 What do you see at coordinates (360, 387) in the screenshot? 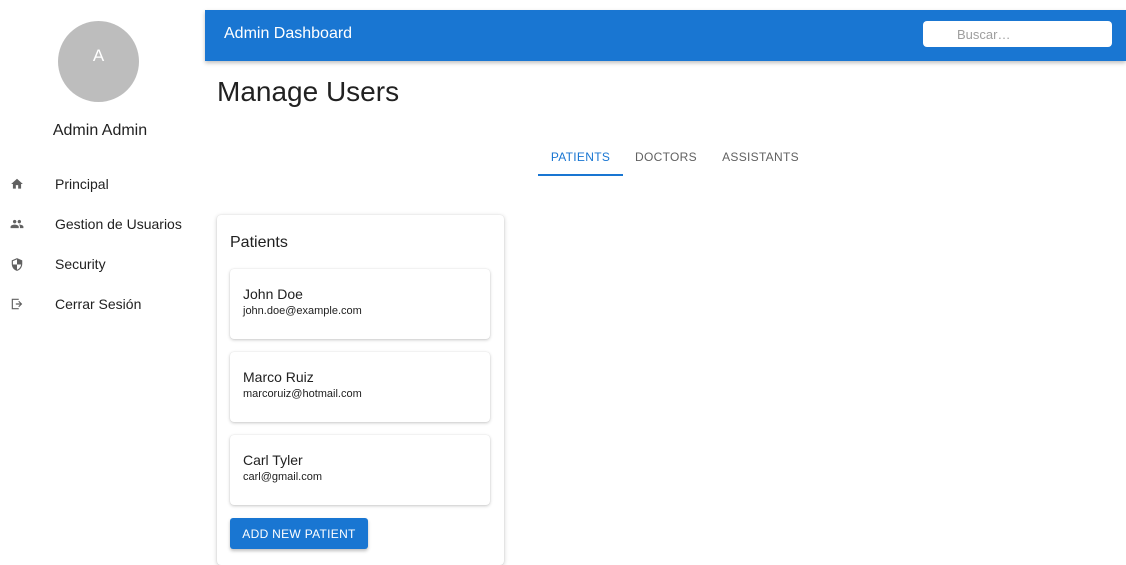
I see `patient-list-item: Marco Ruiz marcoruiz@hotmail.com` at bounding box center [360, 387].